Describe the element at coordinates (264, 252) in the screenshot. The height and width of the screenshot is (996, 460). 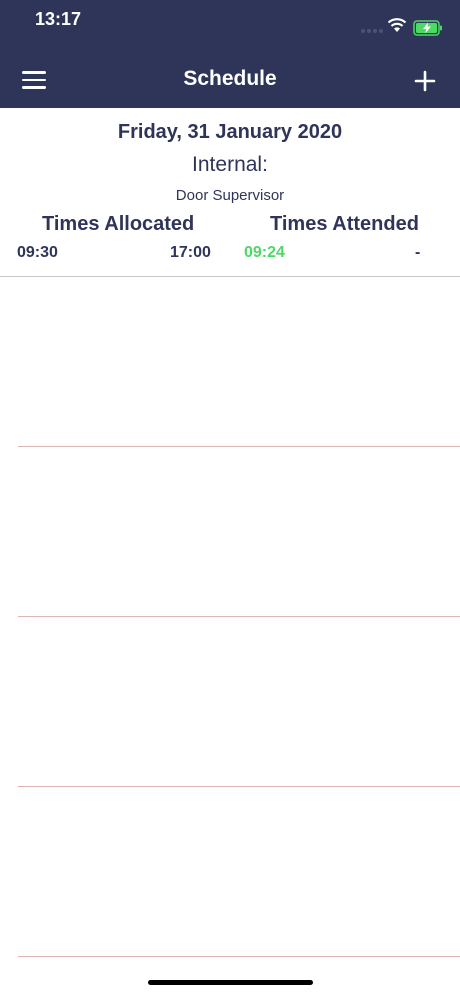
I see `attended-start-time: 09:24` at that location.